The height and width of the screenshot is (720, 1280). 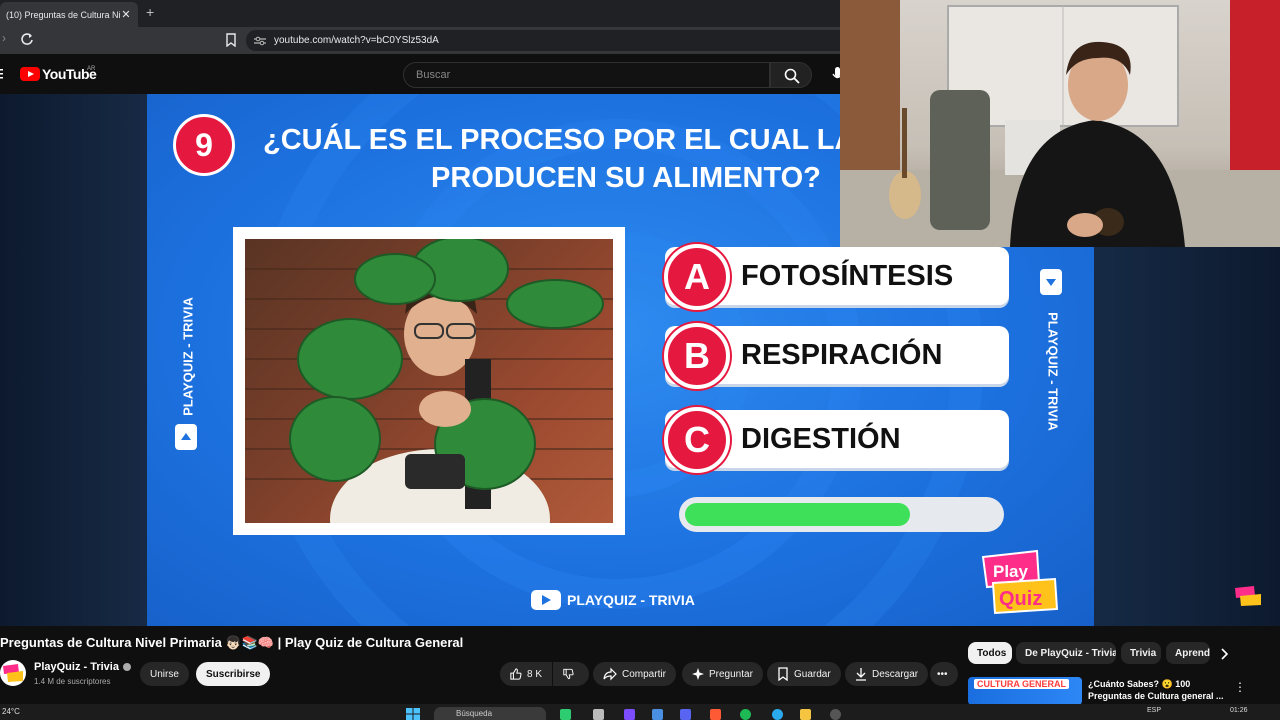 I want to click on subscriber-count: 1.4 M de suscriptores, so click(x=72, y=681).